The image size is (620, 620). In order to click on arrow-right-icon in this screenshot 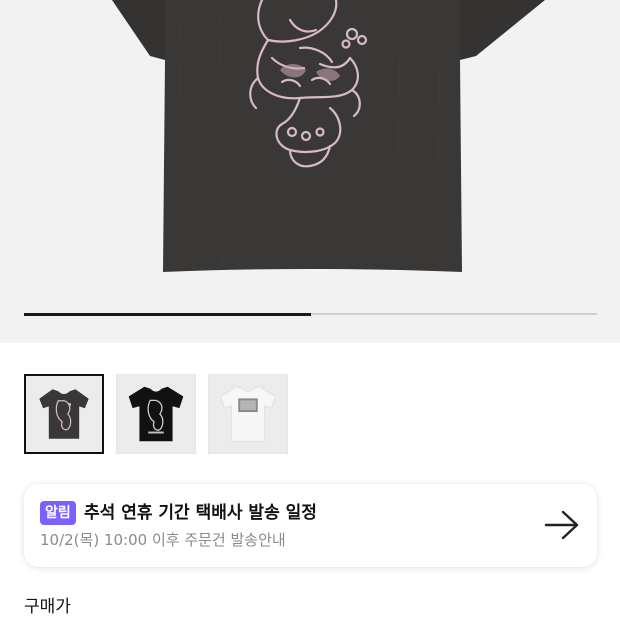, I will do `click(562, 525)`.